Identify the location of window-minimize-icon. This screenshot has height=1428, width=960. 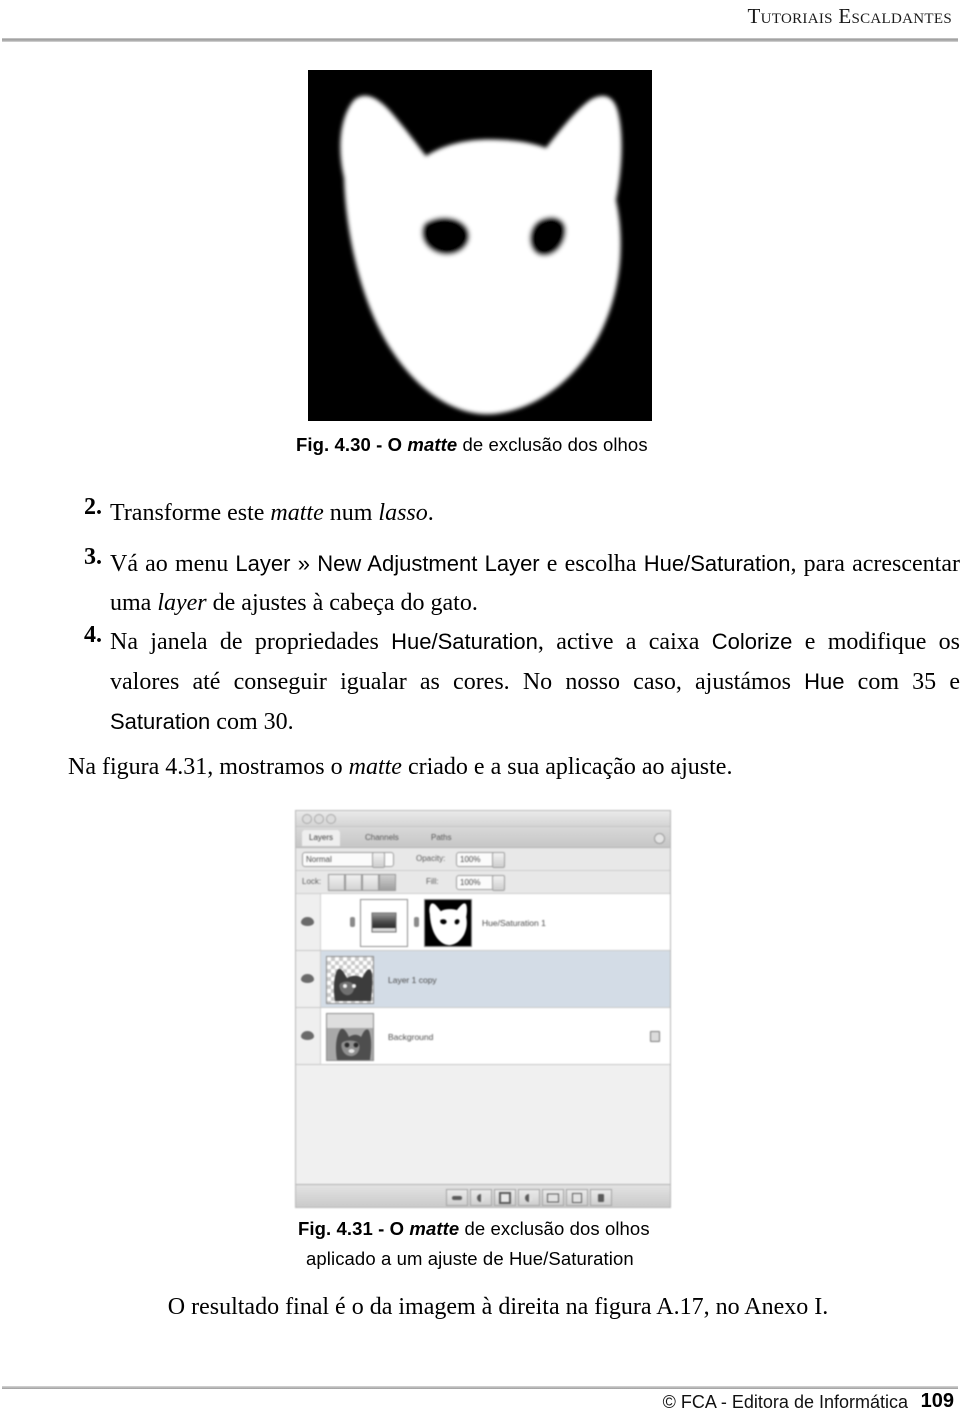
(319, 819).